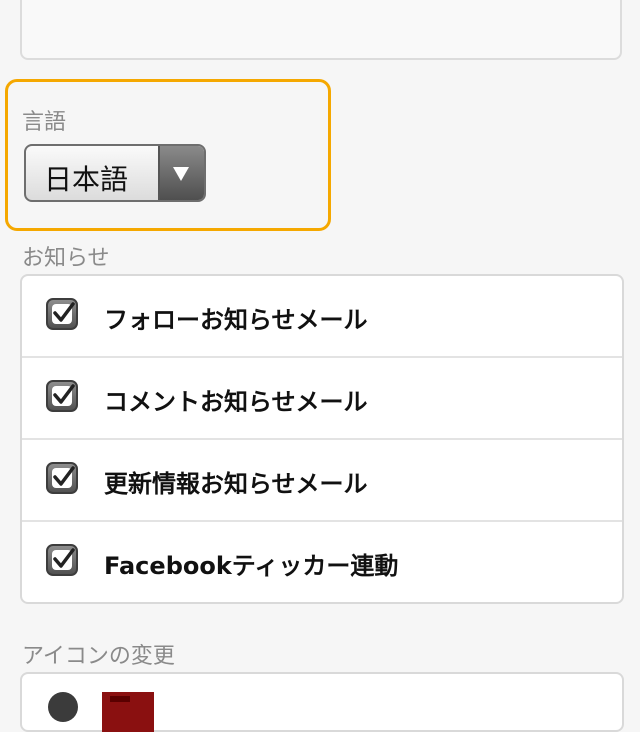  I want to click on list-item-comment-mail: コメントお知らせメール, so click(322, 399).